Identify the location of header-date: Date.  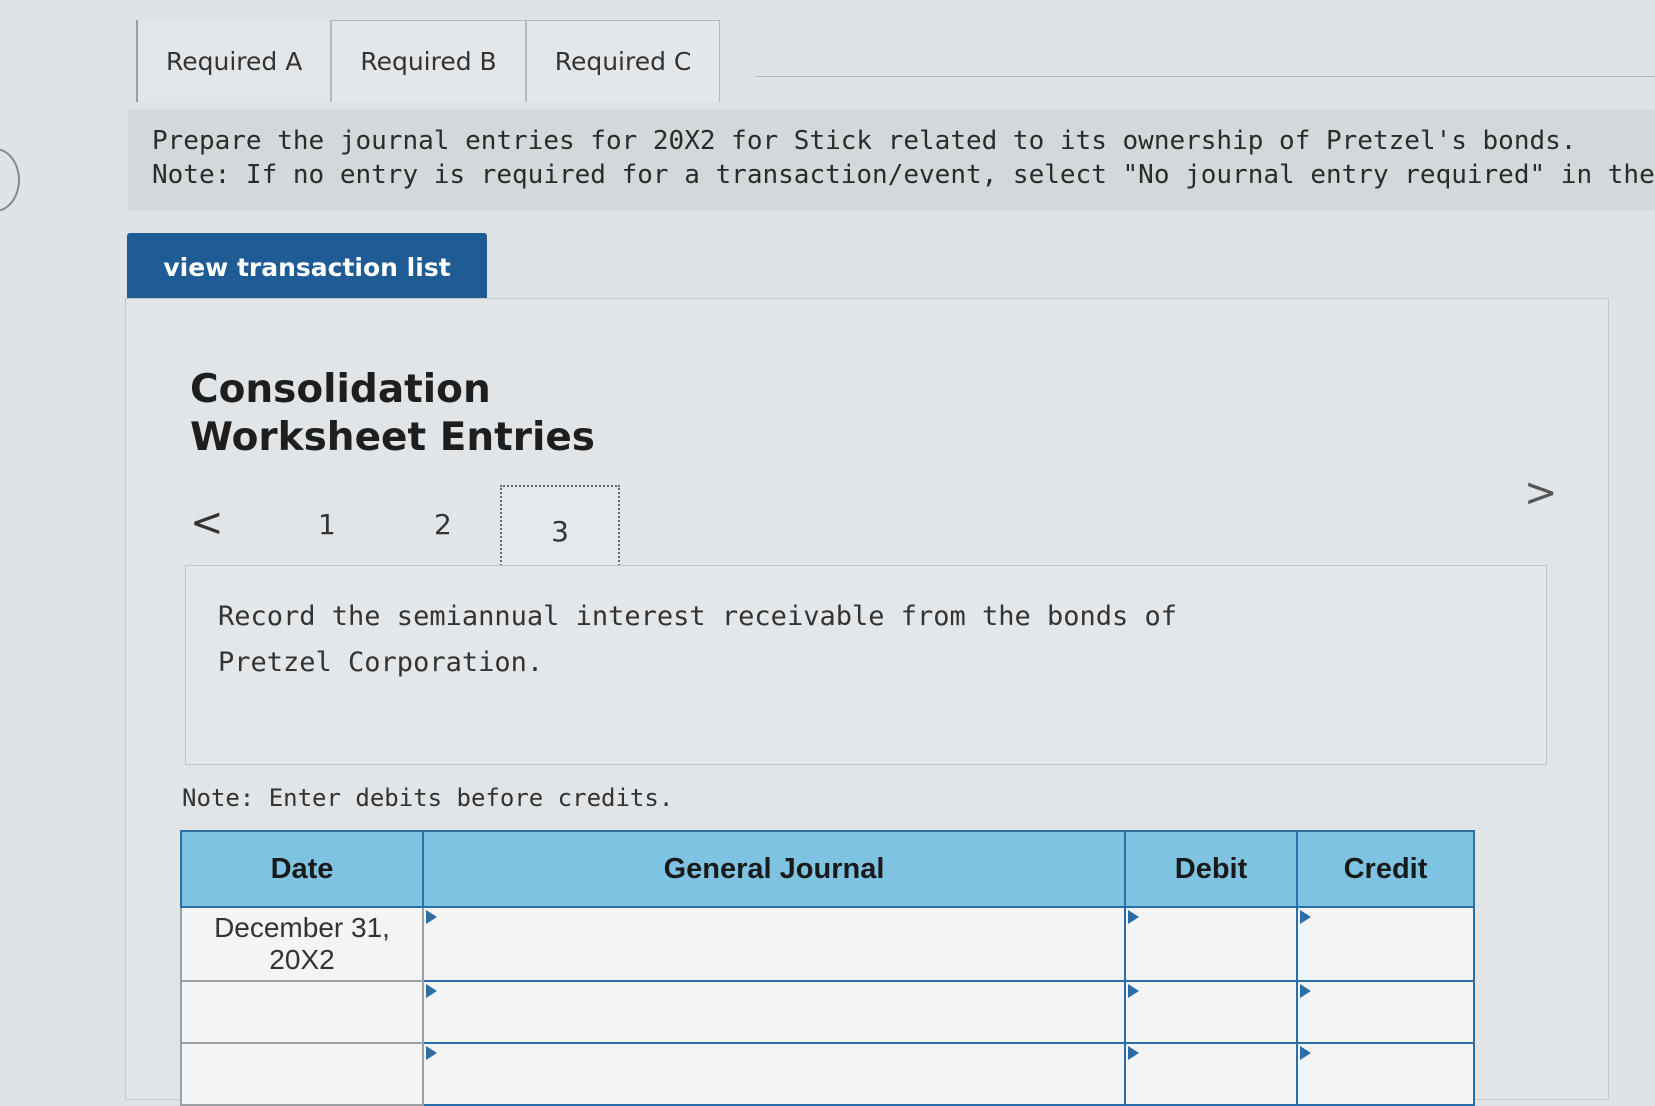
(302, 869).